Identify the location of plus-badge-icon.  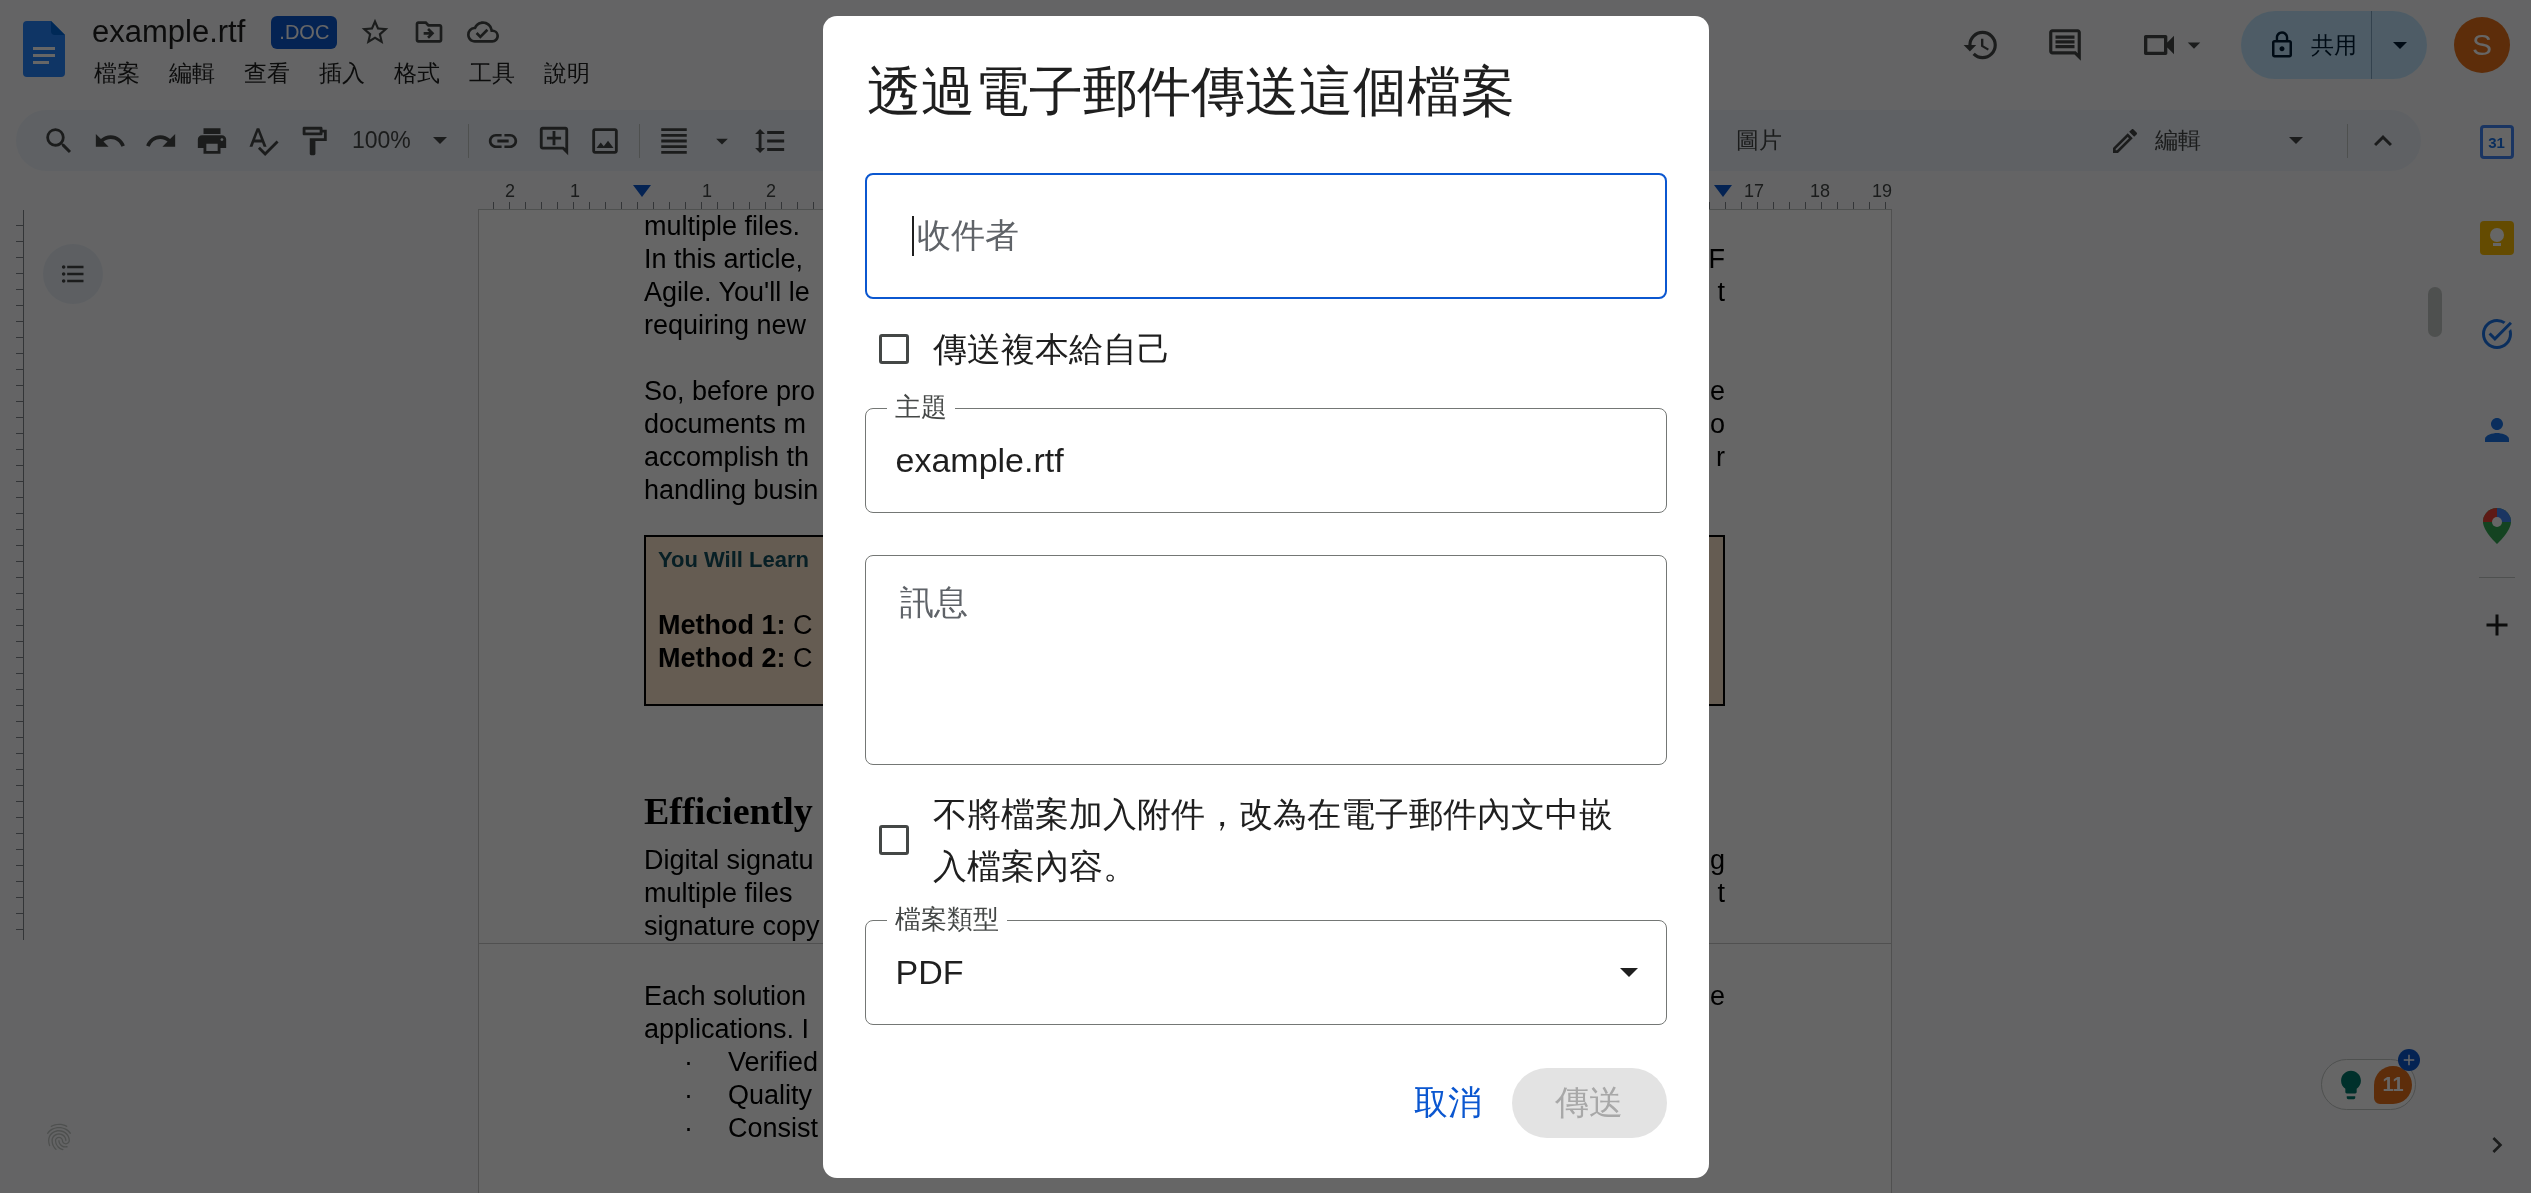
(2409, 1060).